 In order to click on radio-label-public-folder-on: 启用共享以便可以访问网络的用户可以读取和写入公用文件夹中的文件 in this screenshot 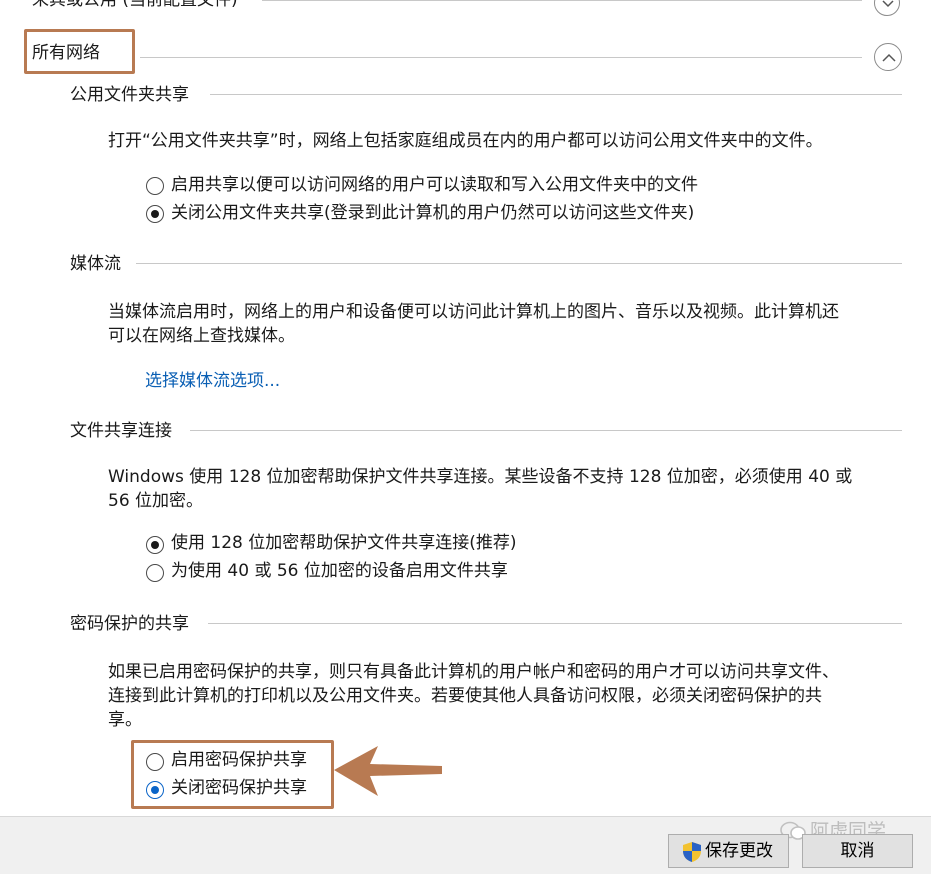, I will do `click(434, 185)`.